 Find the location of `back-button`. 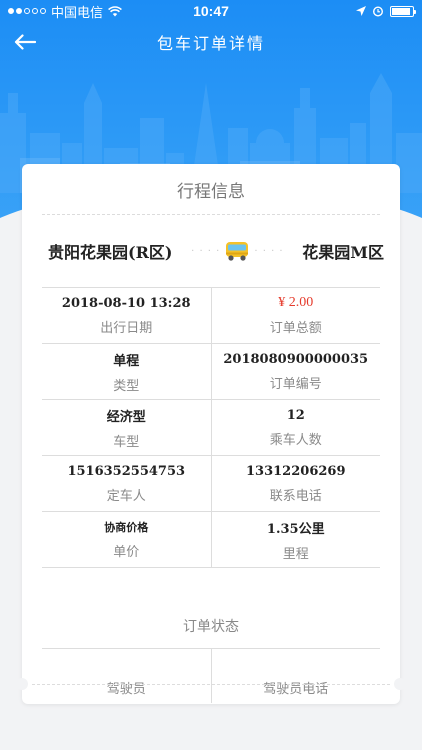

back-button is located at coordinates (25, 42).